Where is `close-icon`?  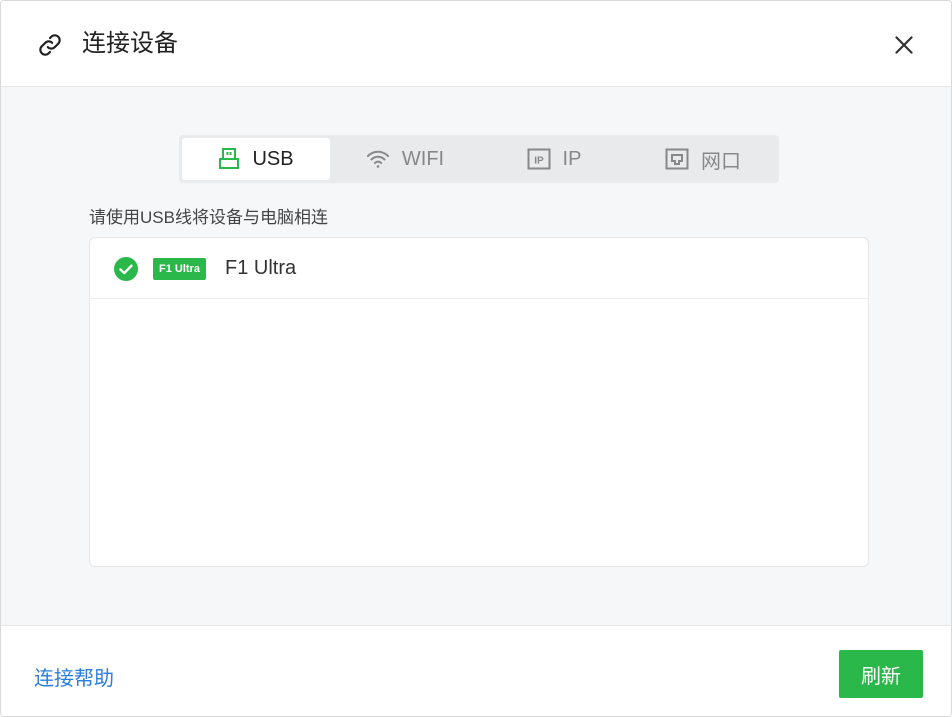 close-icon is located at coordinates (904, 45).